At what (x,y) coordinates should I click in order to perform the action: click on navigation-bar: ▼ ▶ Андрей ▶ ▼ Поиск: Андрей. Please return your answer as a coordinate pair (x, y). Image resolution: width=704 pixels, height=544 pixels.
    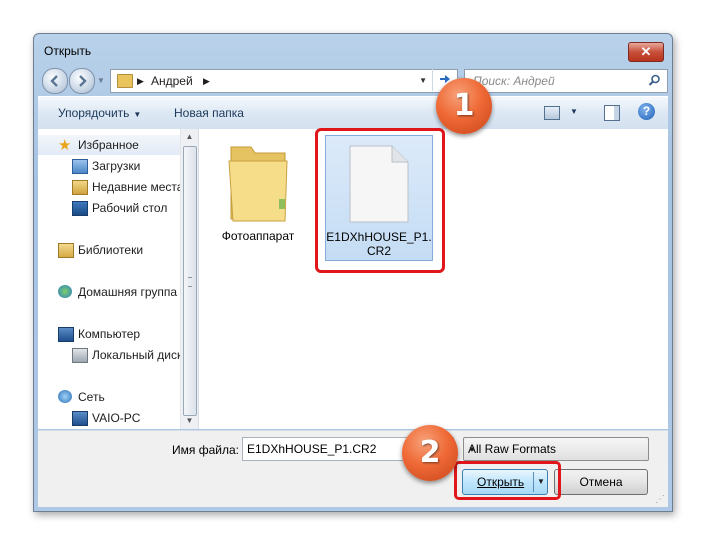
    Looking at the image, I should click on (353, 80).